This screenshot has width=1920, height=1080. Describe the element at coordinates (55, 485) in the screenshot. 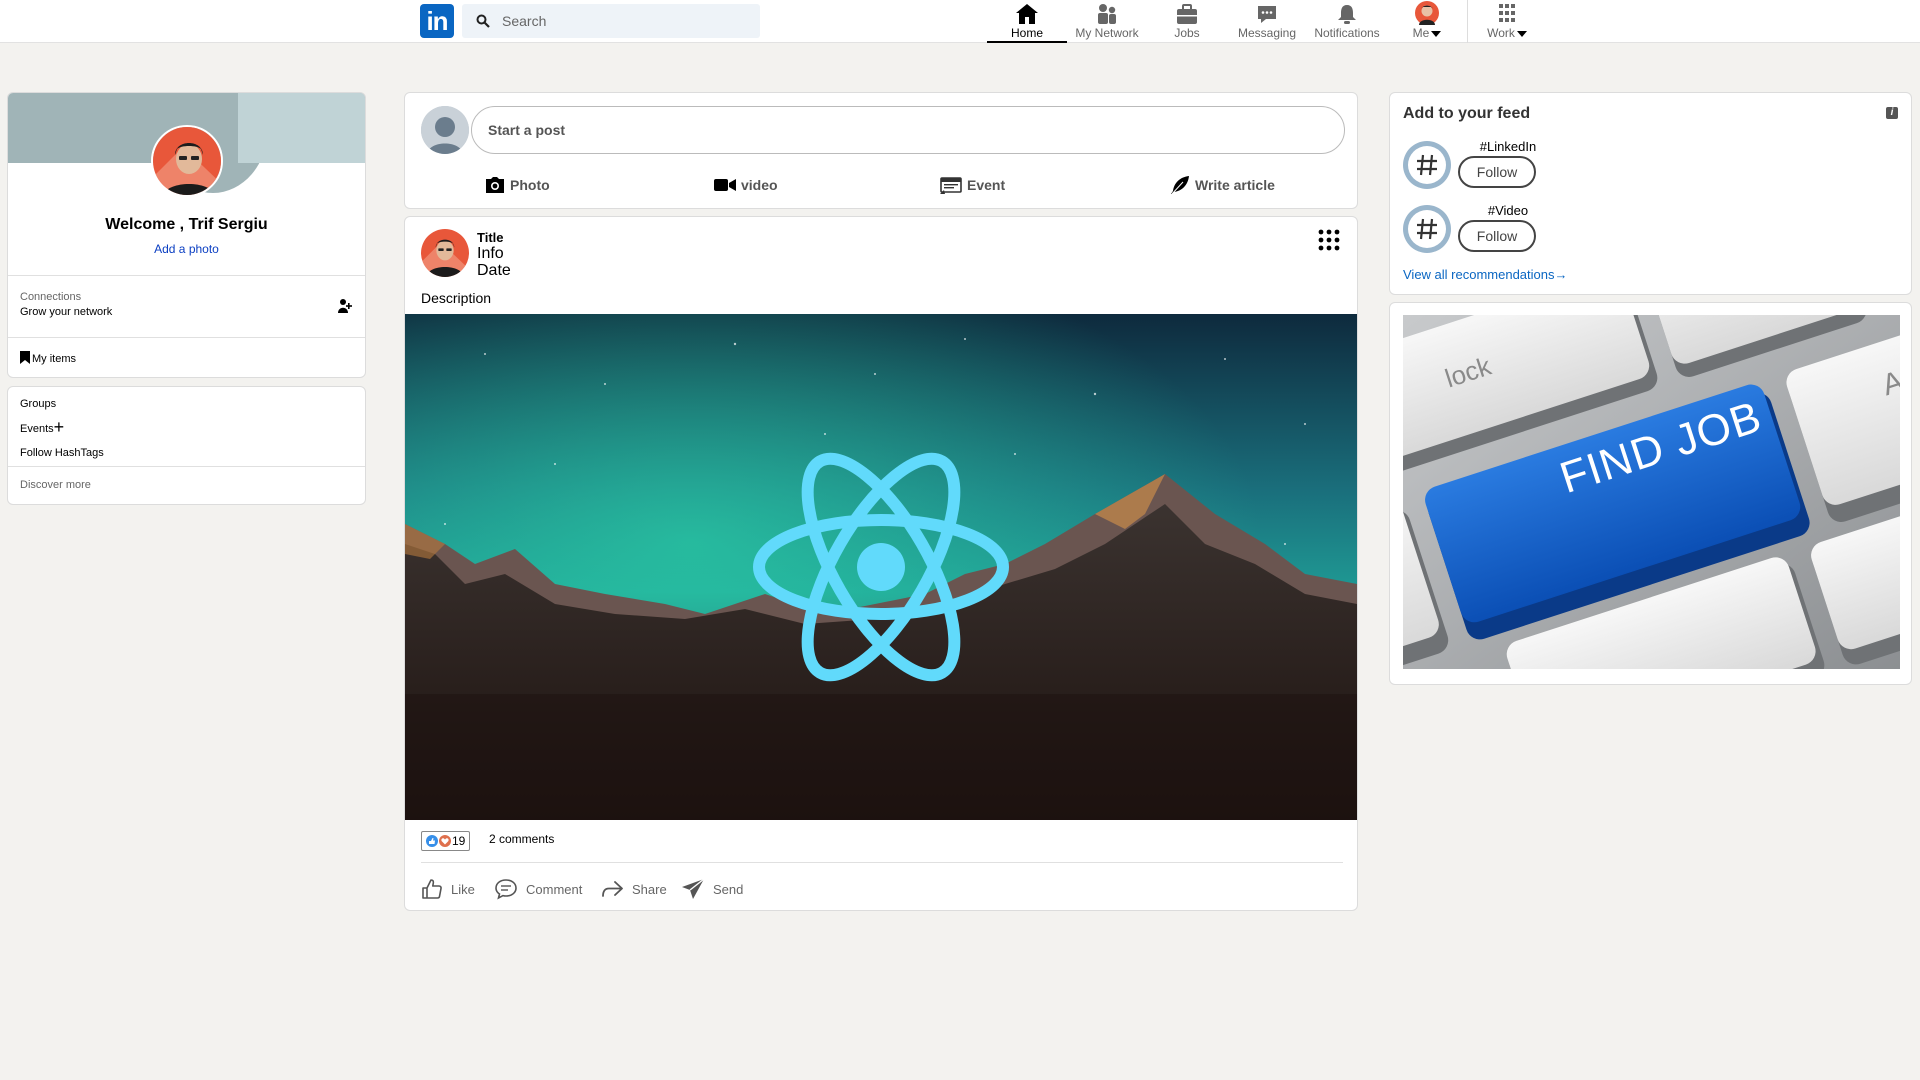

I see `discover-more-link: Discover more` at that location.